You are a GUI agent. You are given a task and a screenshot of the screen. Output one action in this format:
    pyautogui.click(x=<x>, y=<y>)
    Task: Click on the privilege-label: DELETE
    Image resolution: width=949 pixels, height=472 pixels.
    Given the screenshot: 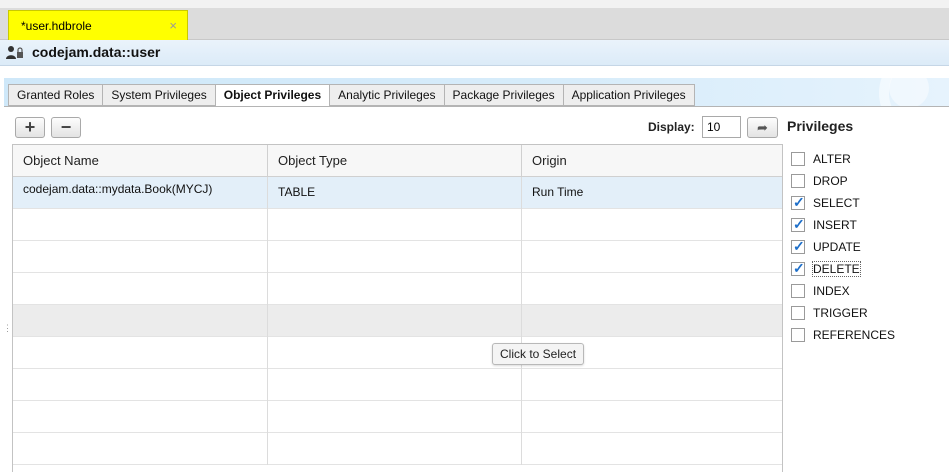 What is the action you would take?
    pyautogui.click(x=836, y=269)
    